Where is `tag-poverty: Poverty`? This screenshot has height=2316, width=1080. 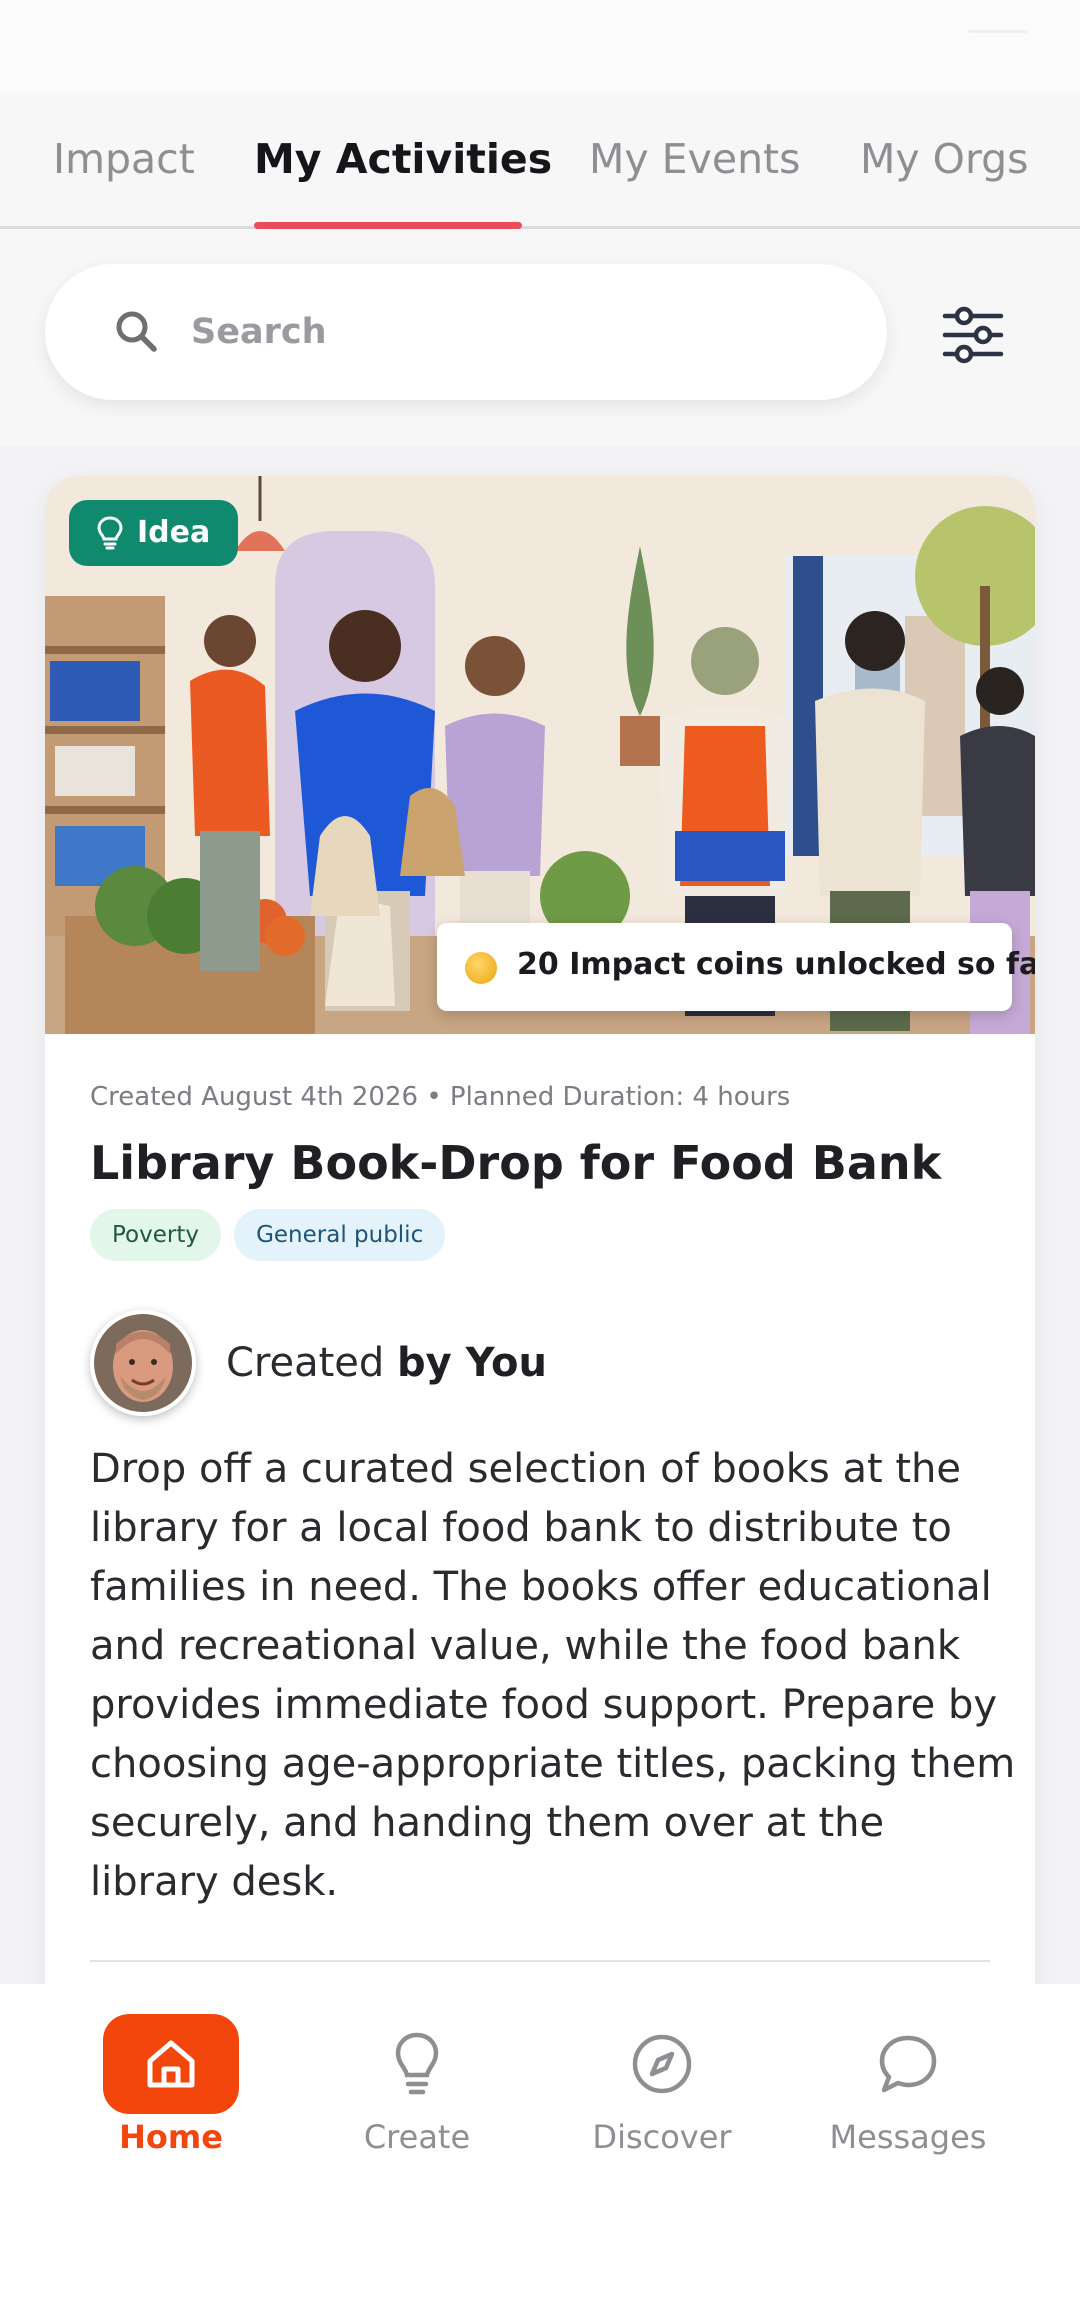
tag-poverty: Poverty is located at coordinates (155, 1235).